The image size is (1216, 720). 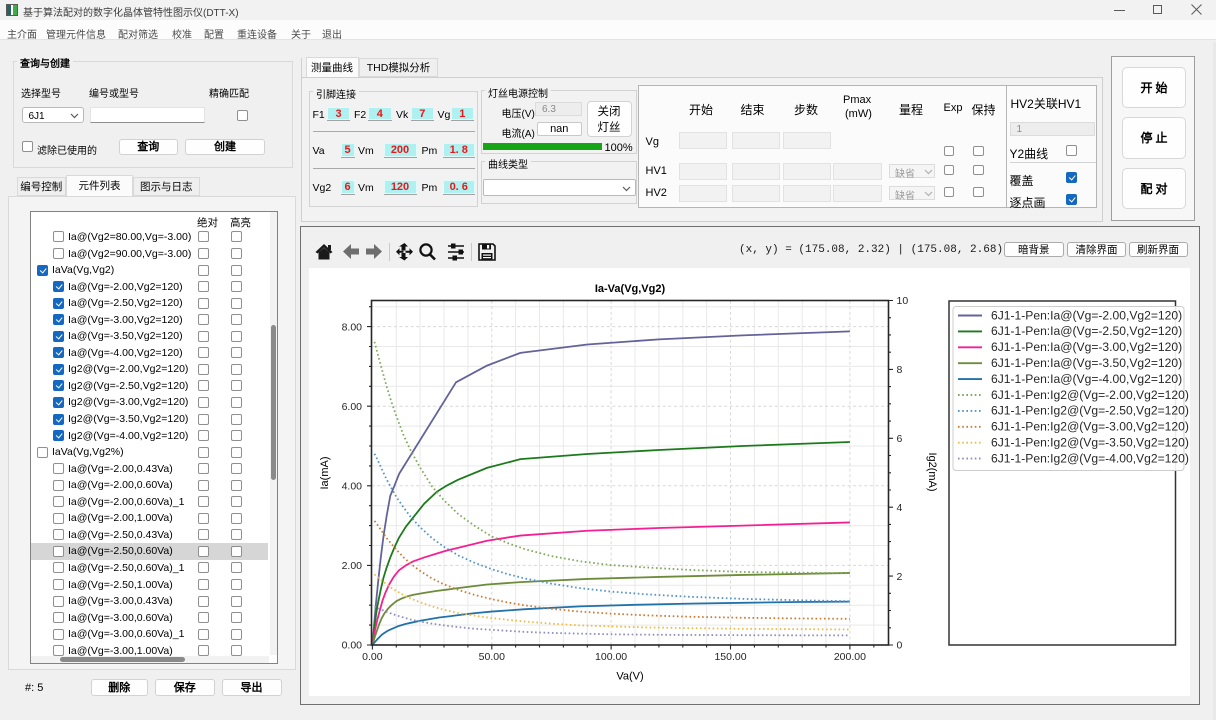 What do you see at coordinates (1090, 395) in the screenshot?
I see `svg-text:6J1-1-Pen:Ig2@(Vg=-2.00,Vg2=12: 6J1-1-Pen:Ig2@(Vg=-2.00,Vg2=120)` at bounding box center [1090, 395].